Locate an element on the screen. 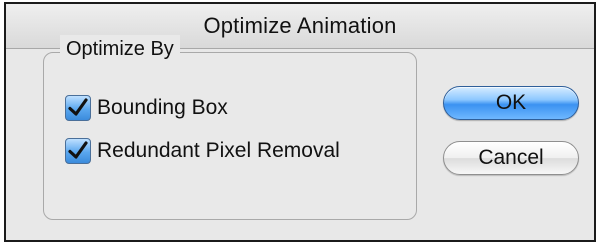 The height and width of the screenshot is (249, 606). optimize-by-label: Optimize By is located at coordinates (120, 49).